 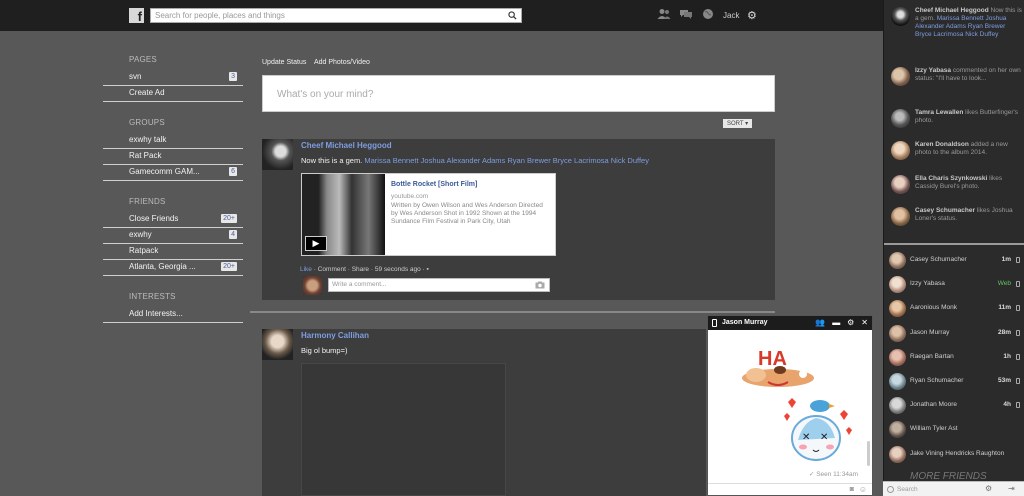 What do you see at coordinates (664, 14) in the screenshot?
I see `friend-requests-icon` at bounding box center [664, 14].